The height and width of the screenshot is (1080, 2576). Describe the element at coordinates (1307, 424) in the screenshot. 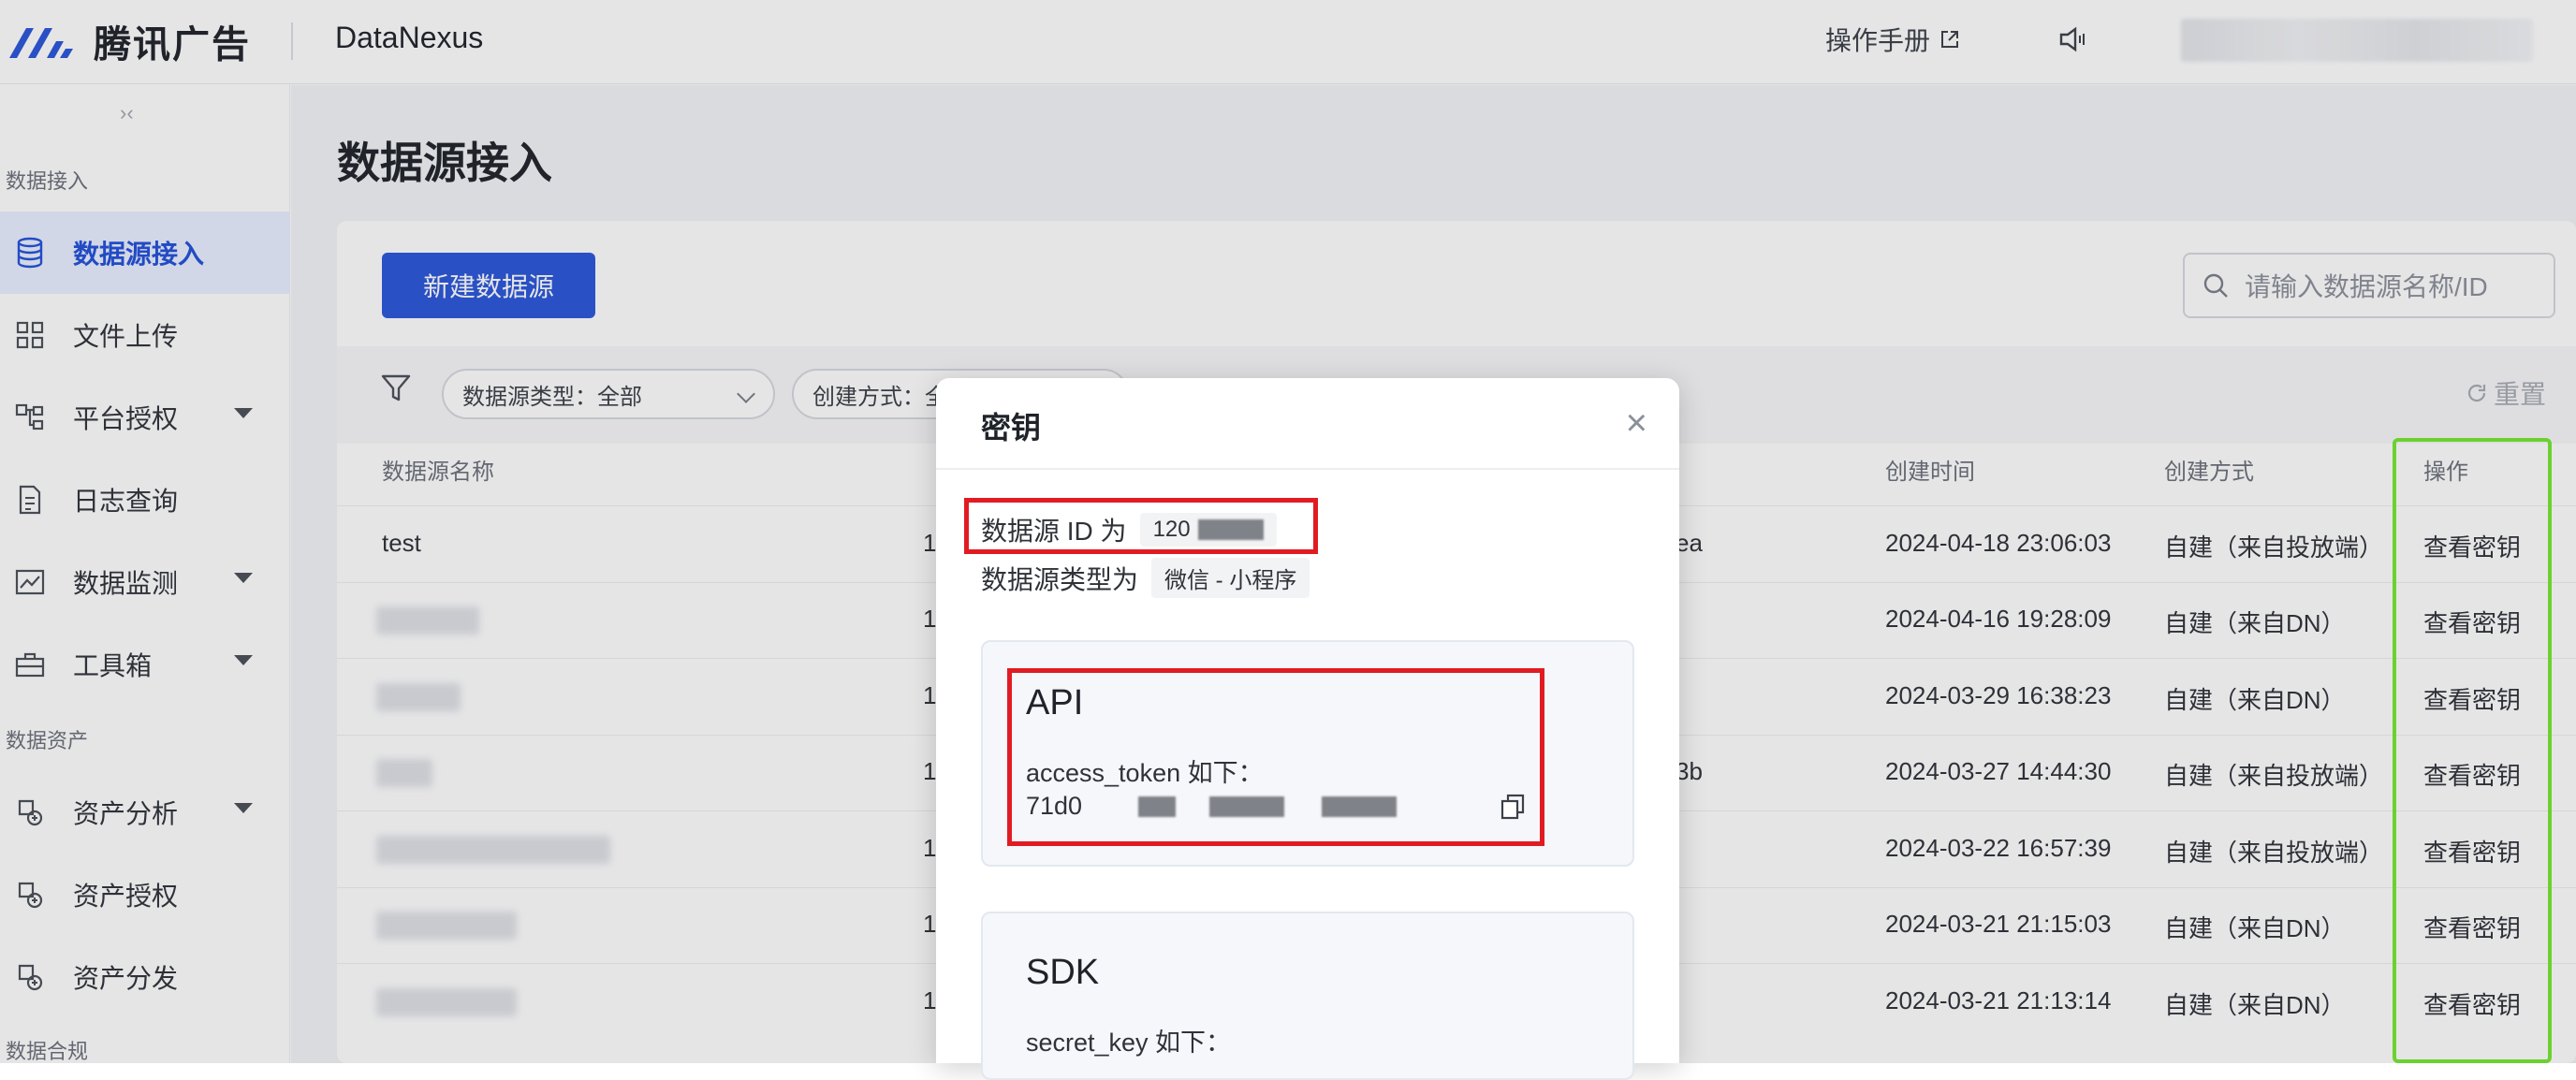

I see `dialog-header: 密钥 ×` at that location.